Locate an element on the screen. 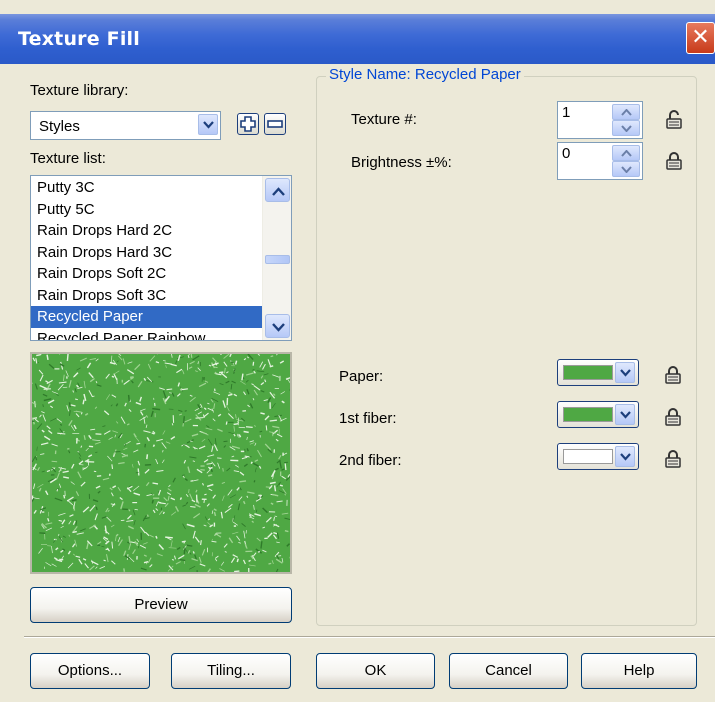  remove-library-button is located at coordinates (275, 124).